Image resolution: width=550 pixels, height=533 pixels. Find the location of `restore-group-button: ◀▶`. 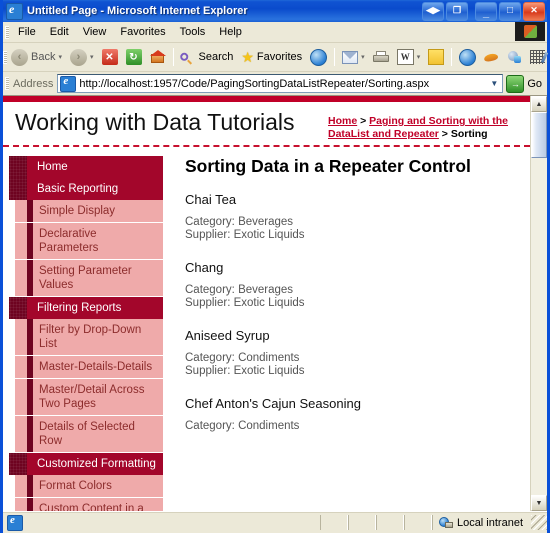

restore-group-button: ◀▶ is located at coordinates (433, 11).